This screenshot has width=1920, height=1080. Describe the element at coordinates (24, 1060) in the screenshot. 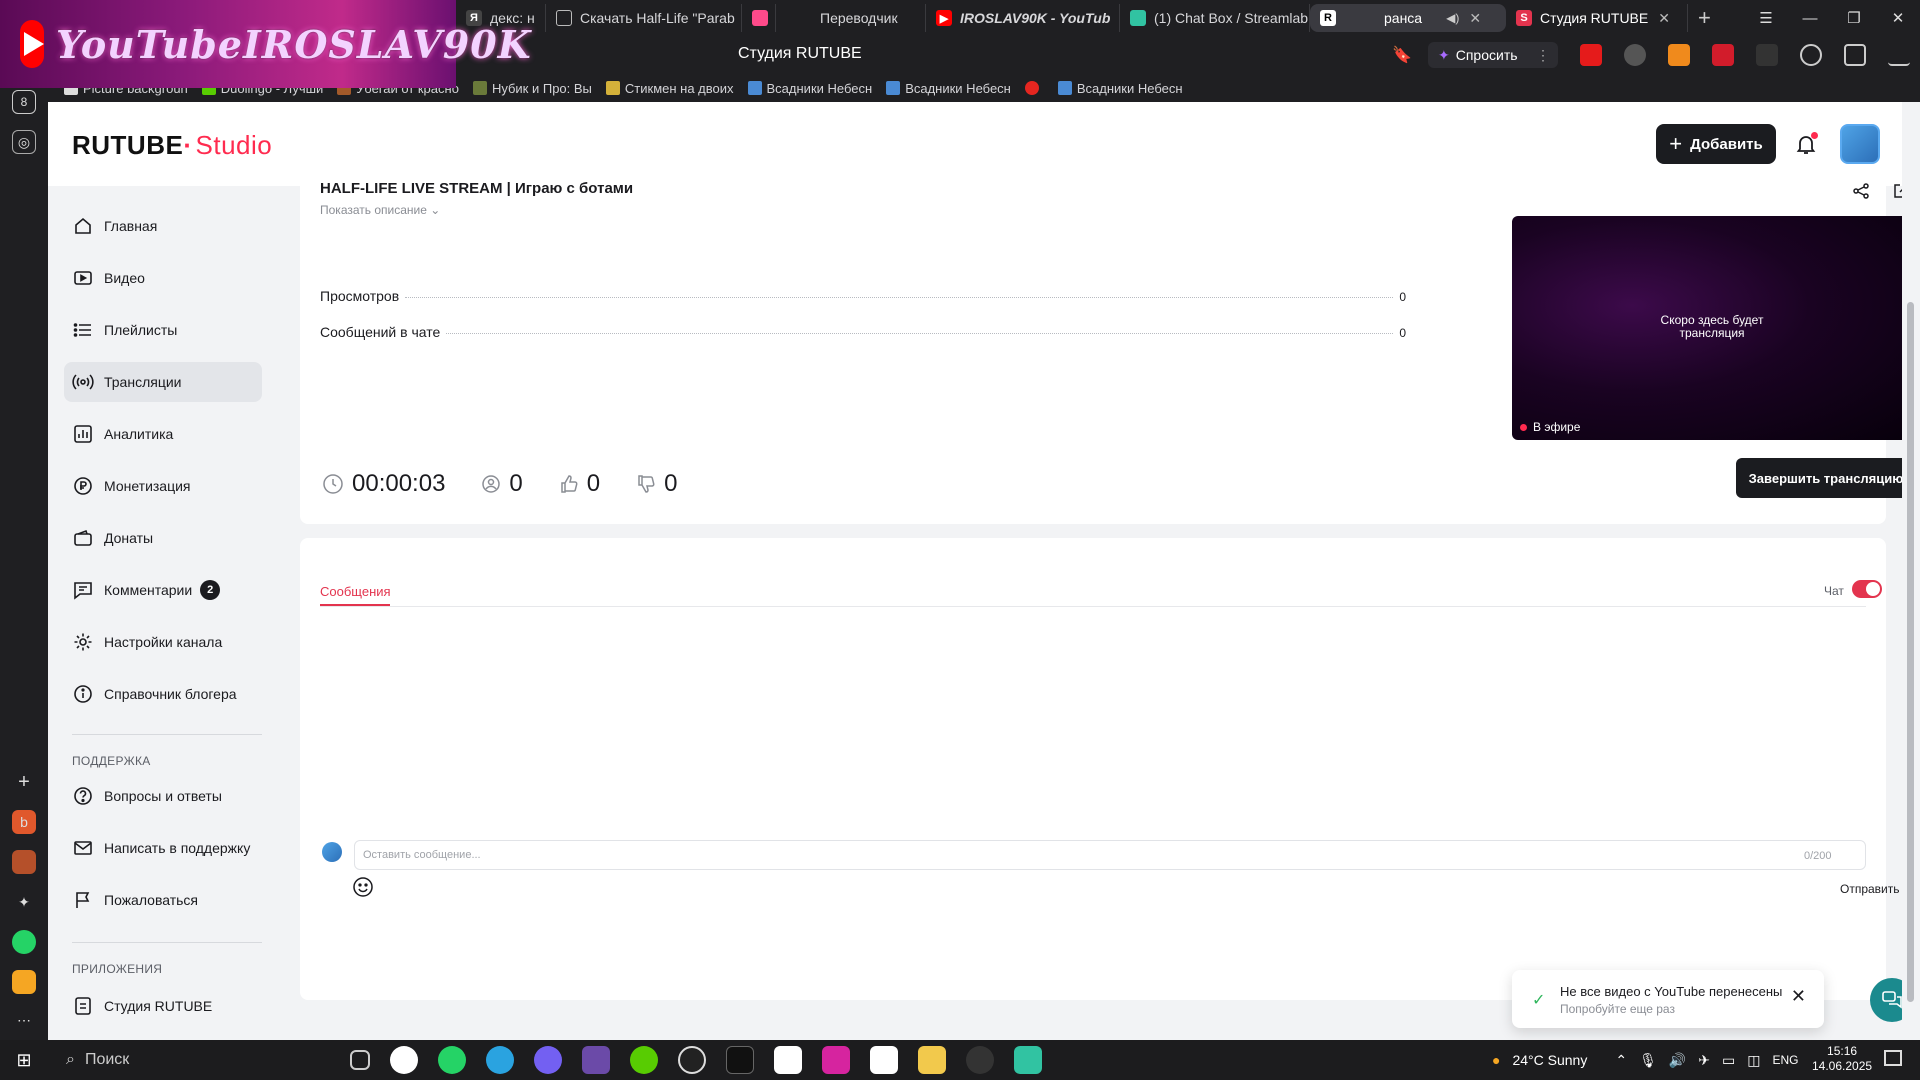

I see `windows-start-icon: ⊞` at that location.